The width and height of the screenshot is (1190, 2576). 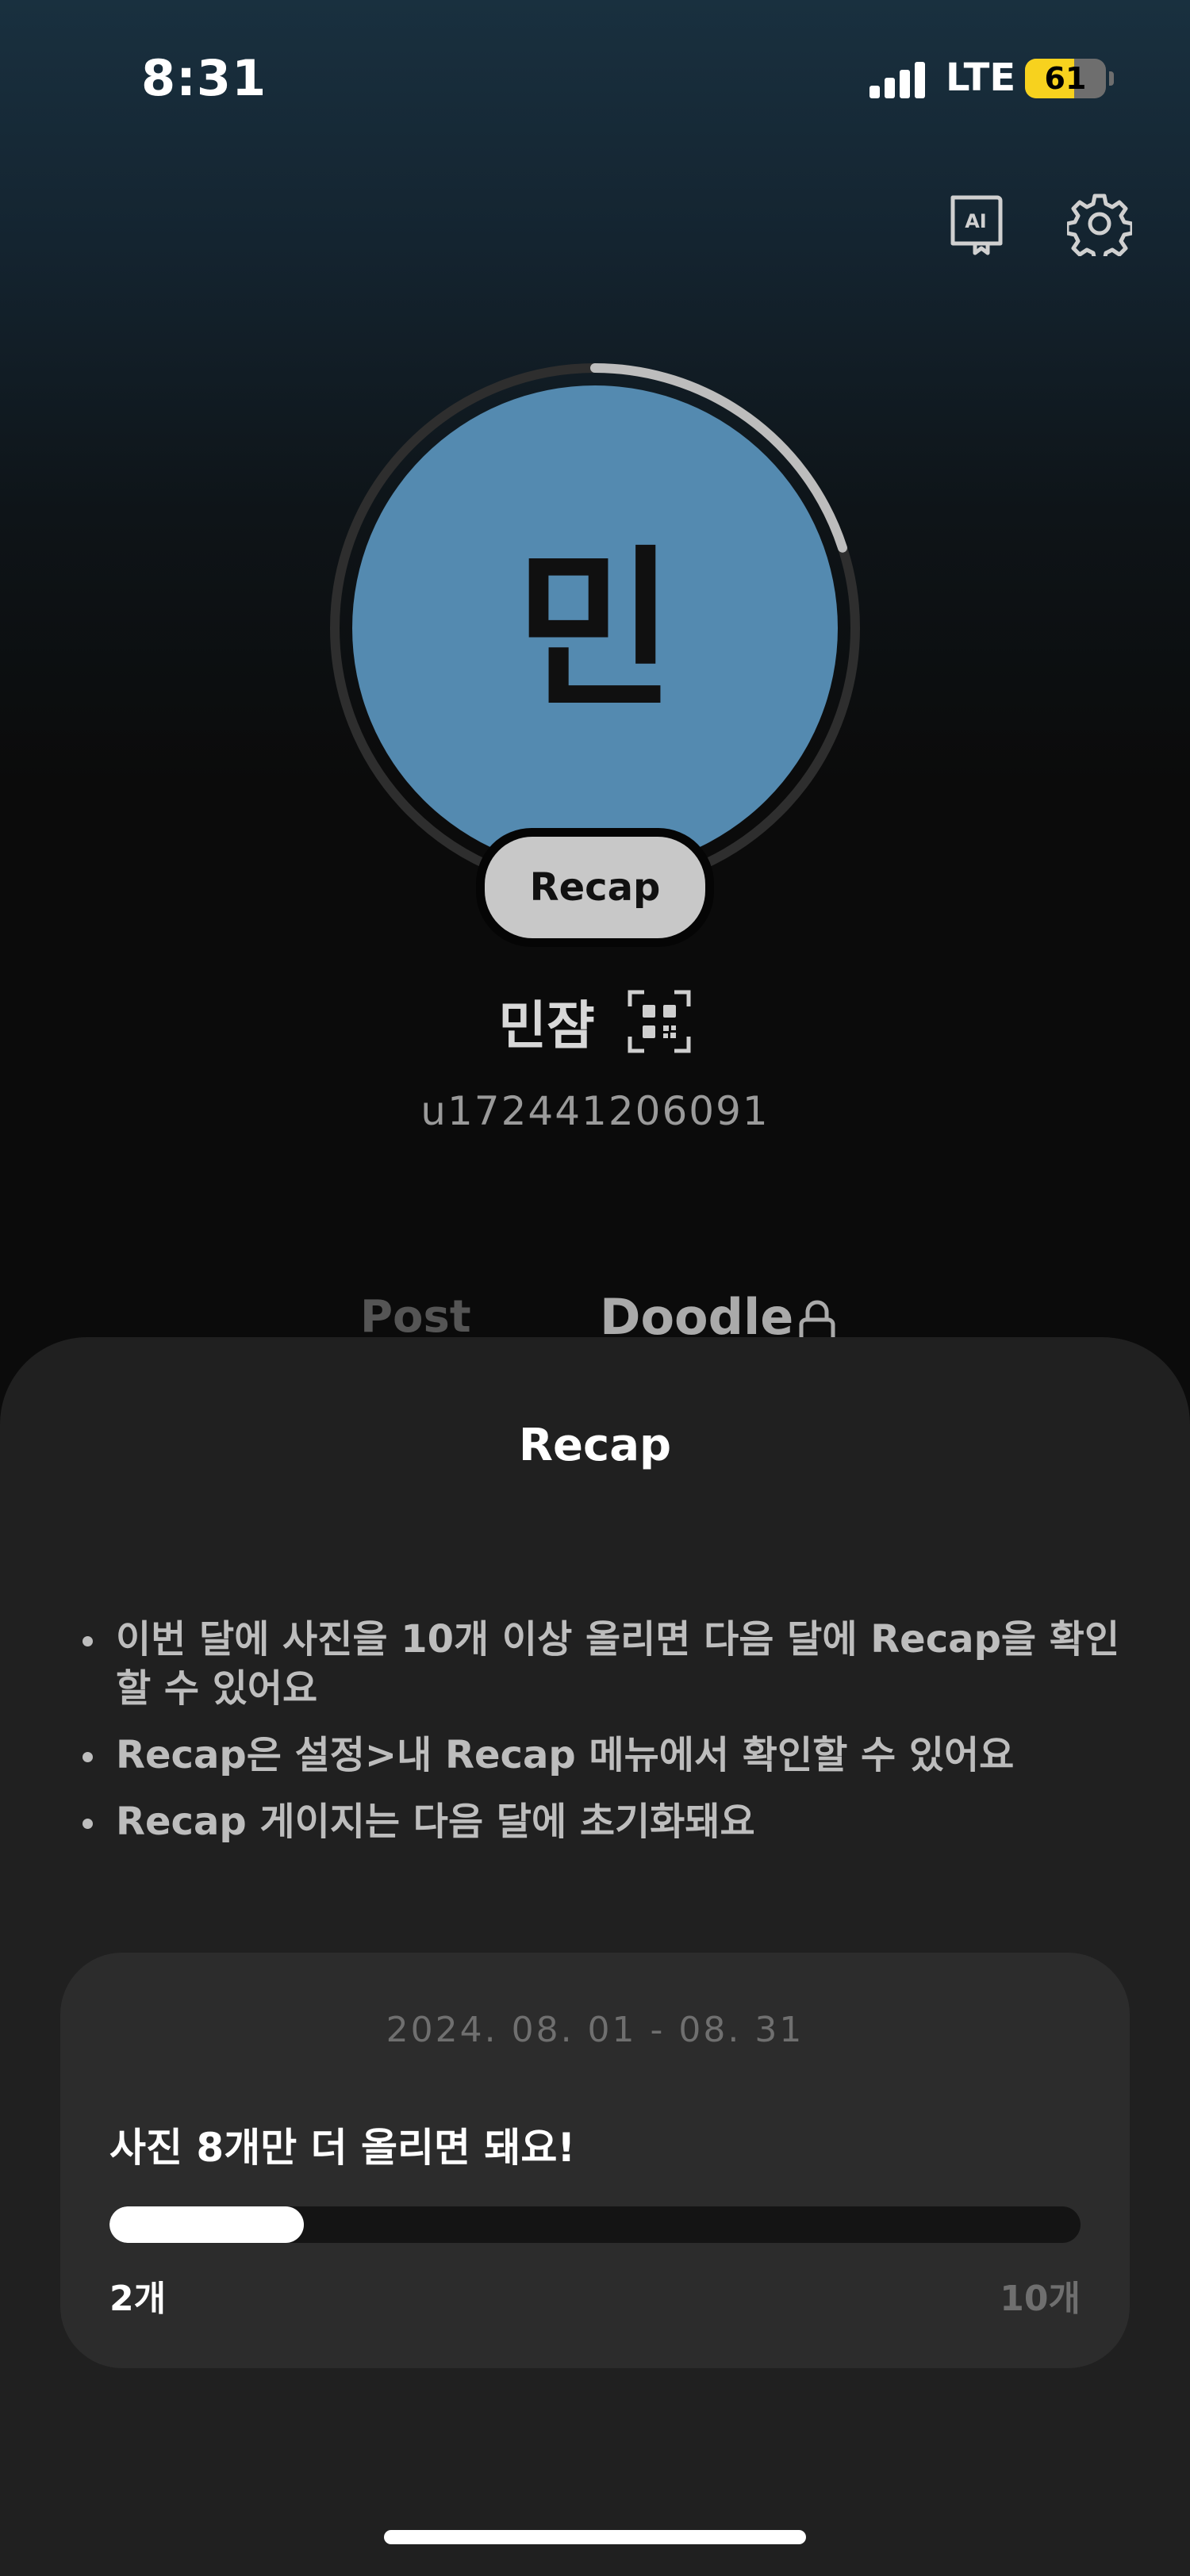 What do you see at coordinates (138, 2299) in the screenshot?
I see `progress-current-label: 2개` at bounding box center [138, 2299].